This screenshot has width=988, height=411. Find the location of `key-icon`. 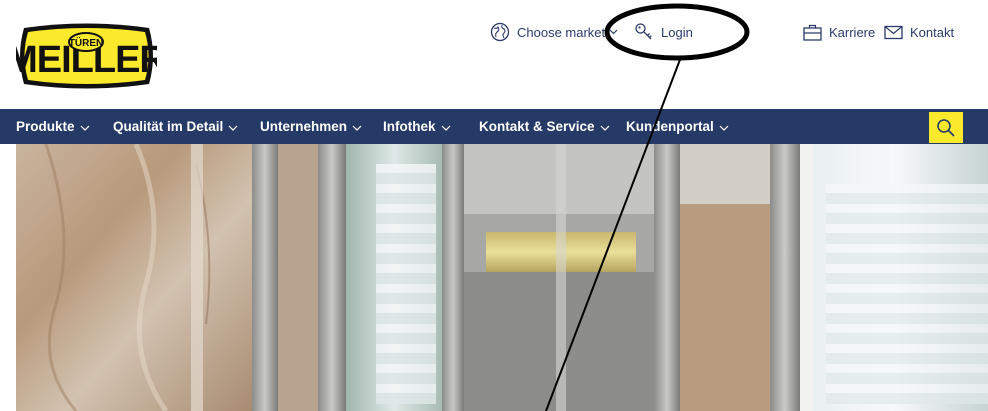

key-icon is located at coordinates (643, 31).